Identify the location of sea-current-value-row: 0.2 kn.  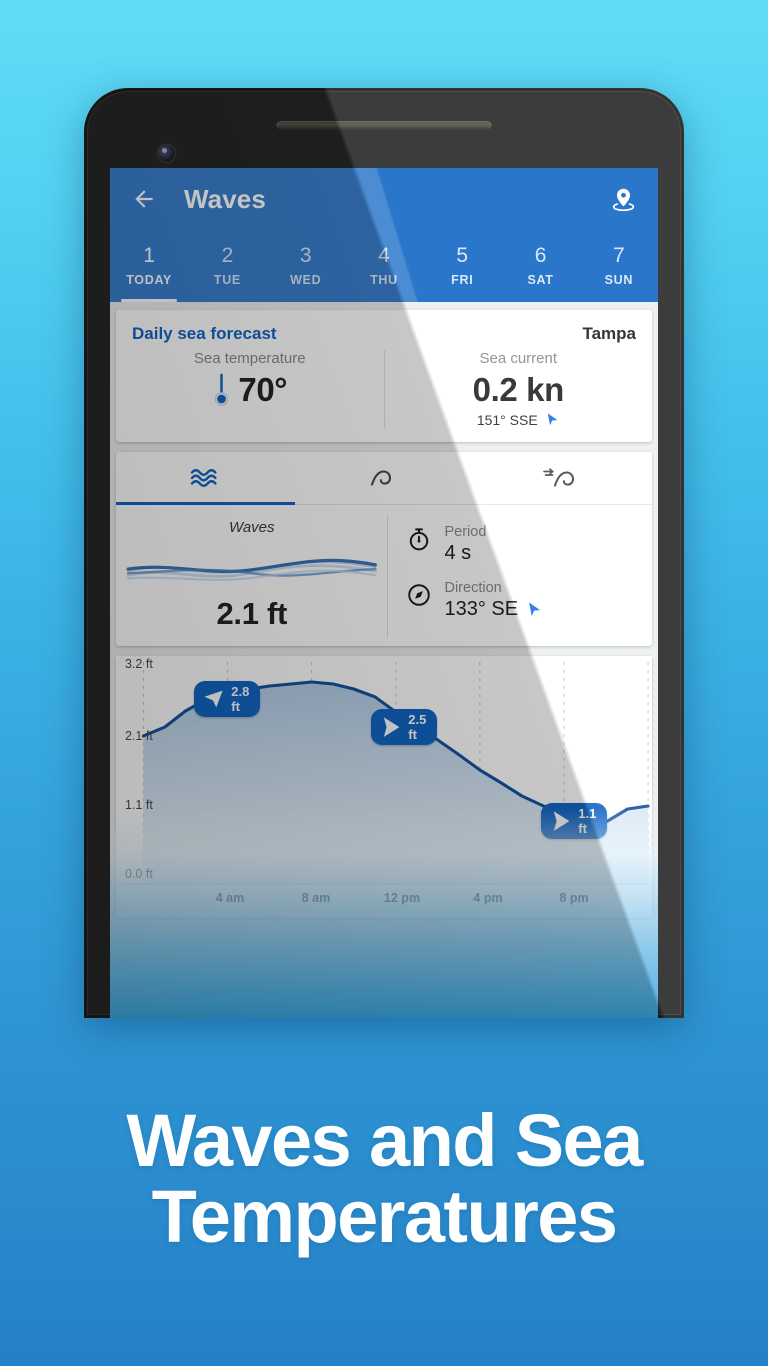
(518, 390).